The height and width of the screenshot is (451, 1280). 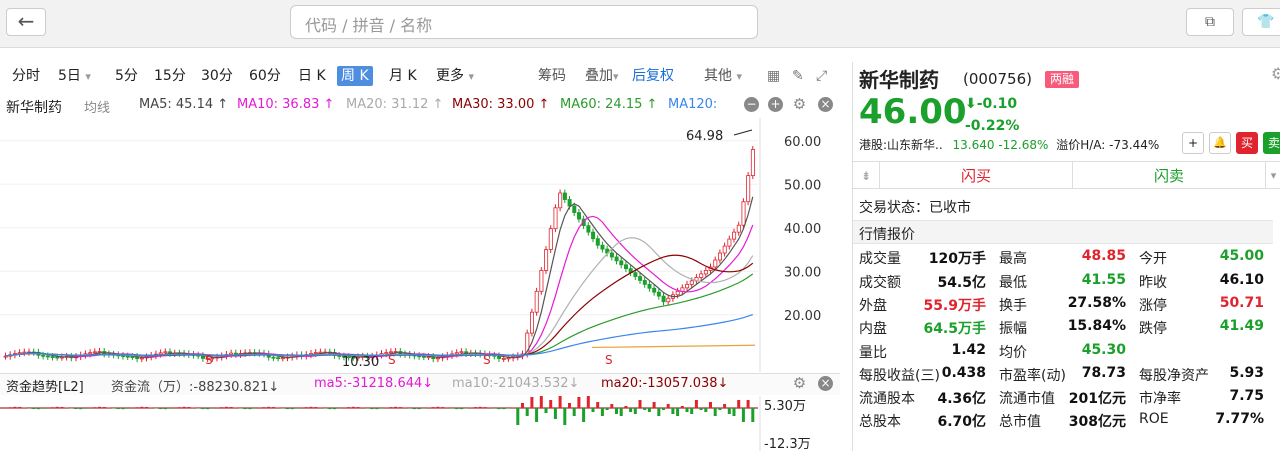 I want to click on quote-section-title: 行情报价, so click(x=887, y=235).